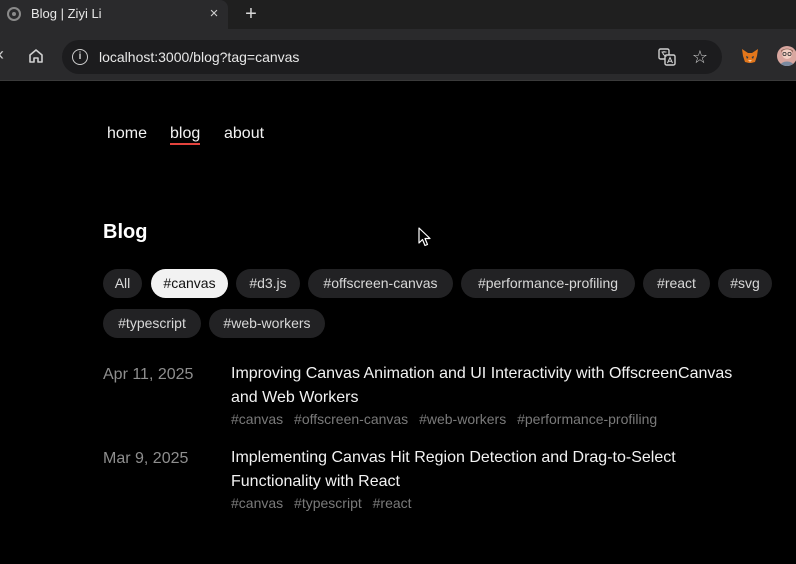  I want to click on post-tags: #canvas #typescript #react, so click(325, 503).